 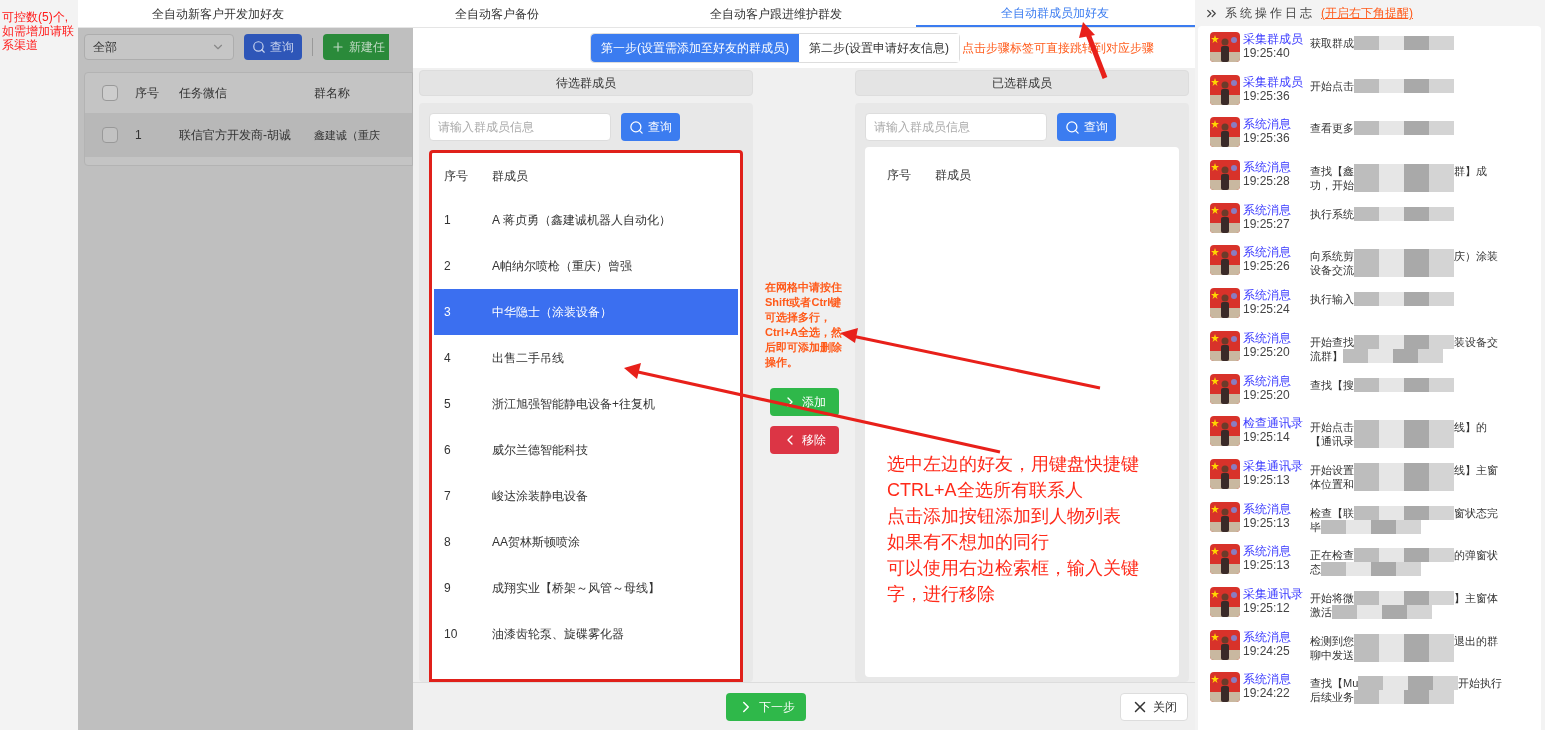 What do you see at coordinates (540, 450) in the screenshot?
I see `member-name: 威尔兰德智能科技` at bounding box center [540, 450].